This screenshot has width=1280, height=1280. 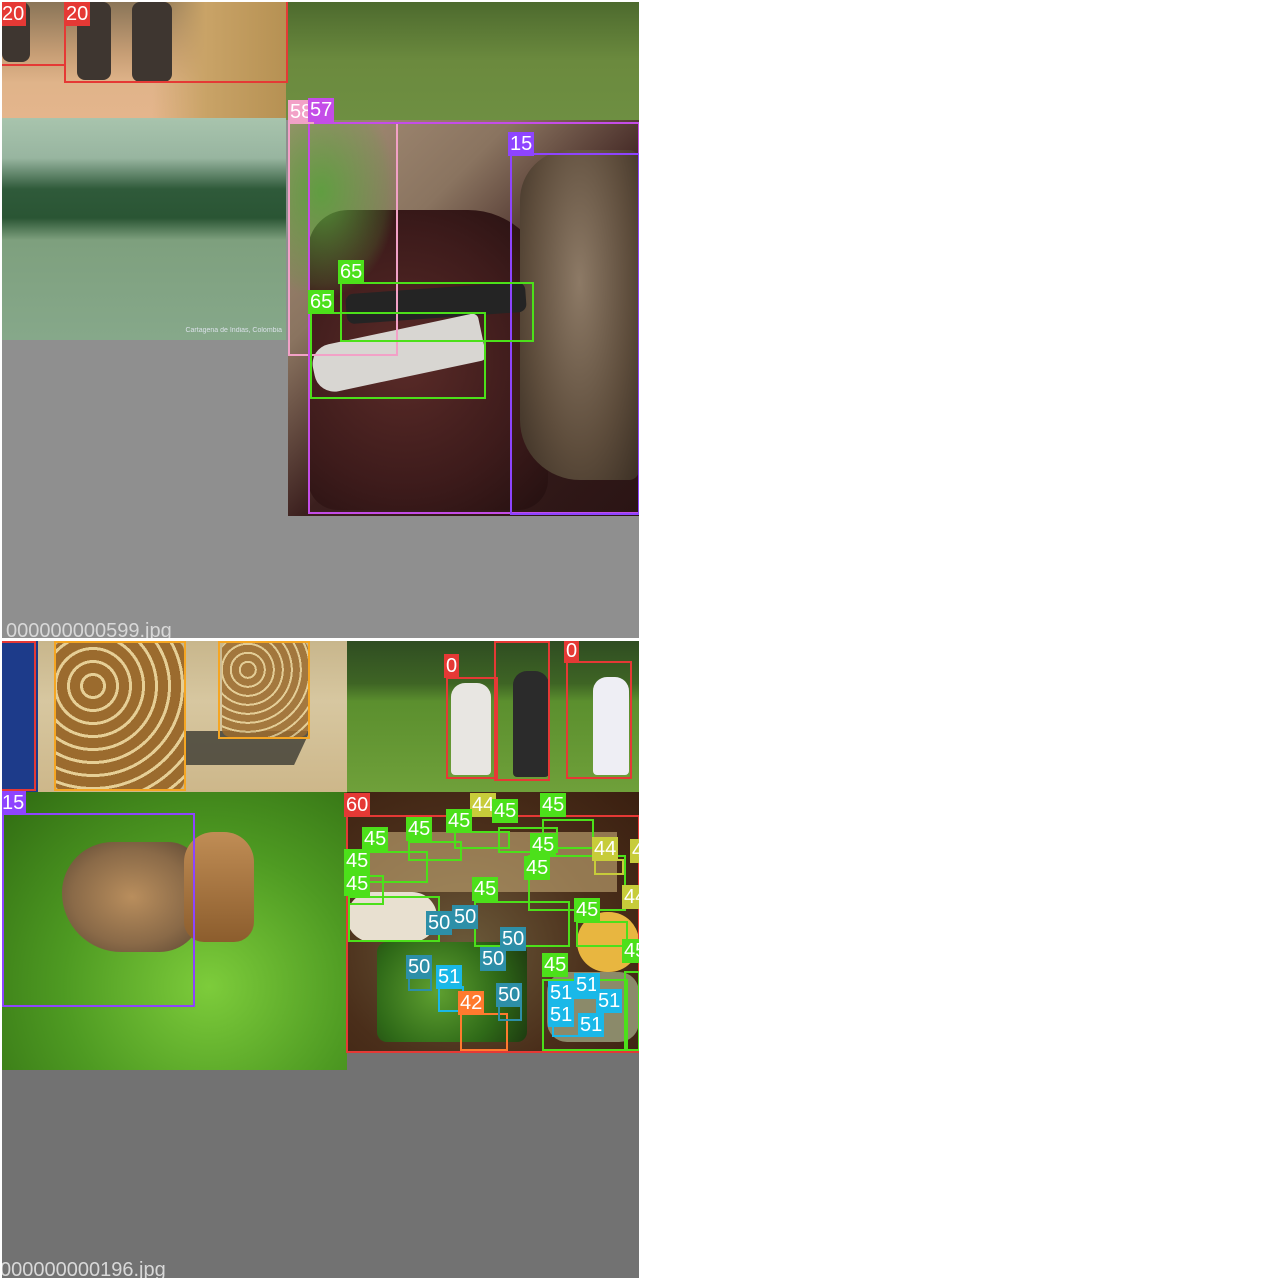 What do you see at coordinates (84, 1268) in the screenshot?
I see `mosaic-filename: 000000000196.jpg` at bounding box center [84, 1268].